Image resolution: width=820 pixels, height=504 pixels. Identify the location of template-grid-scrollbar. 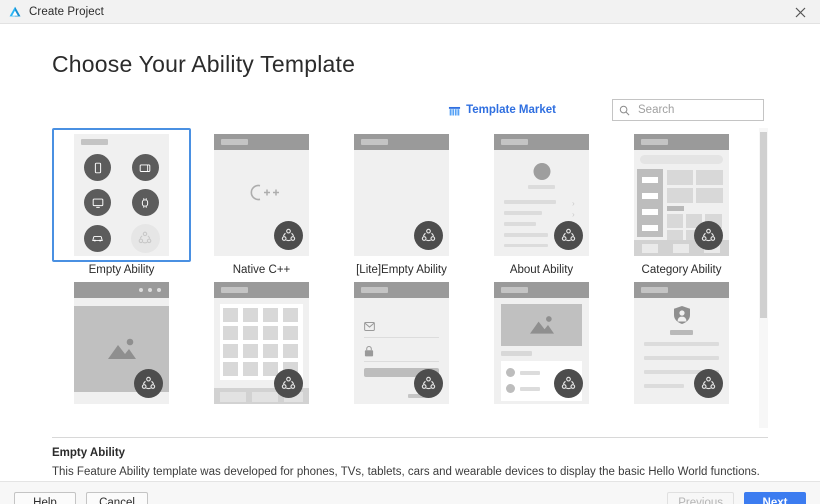
(763, 278).